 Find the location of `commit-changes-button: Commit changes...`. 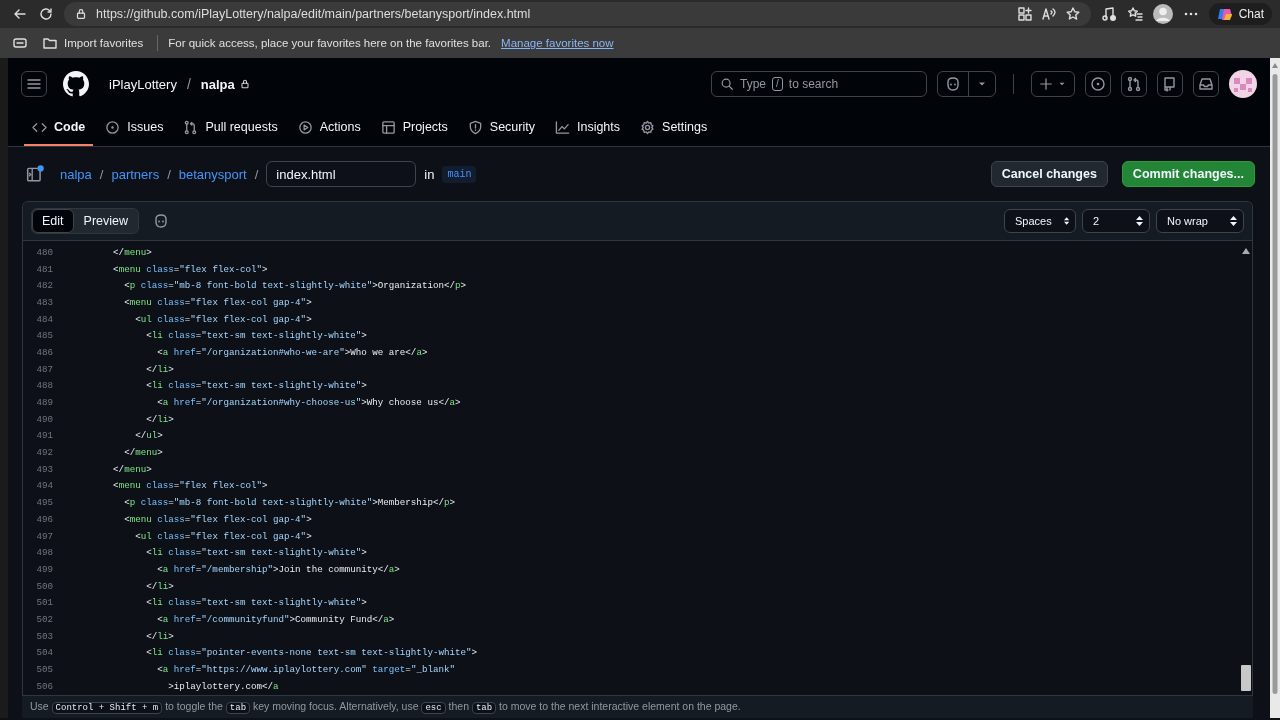

commit-changes-button: Commit changes... is located at coordinates (1188, 174).